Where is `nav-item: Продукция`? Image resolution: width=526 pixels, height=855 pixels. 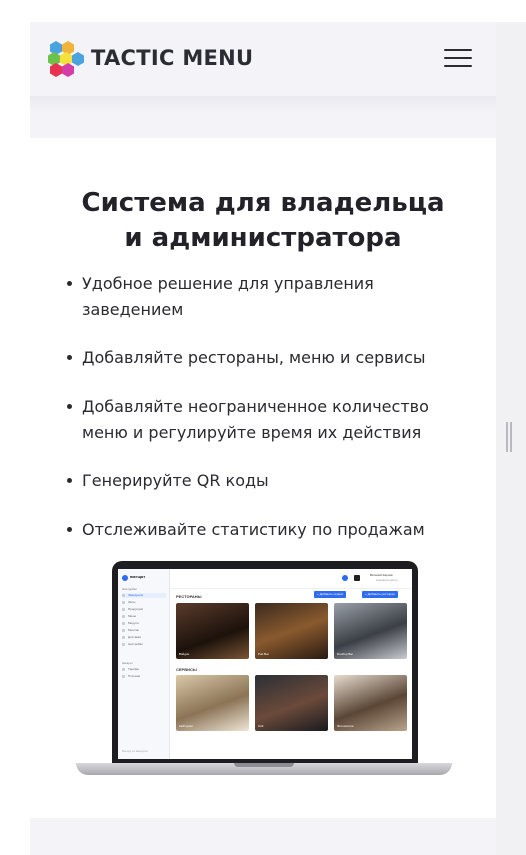
nav-item: Продукция is located at coordinates (144, 609).